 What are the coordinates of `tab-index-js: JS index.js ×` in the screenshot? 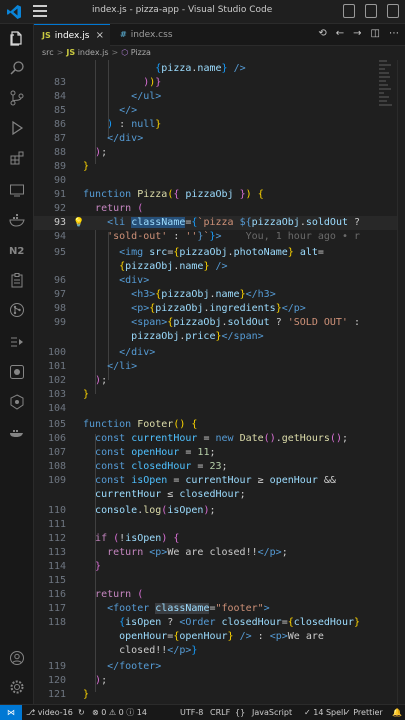 It's located at (72, 35).